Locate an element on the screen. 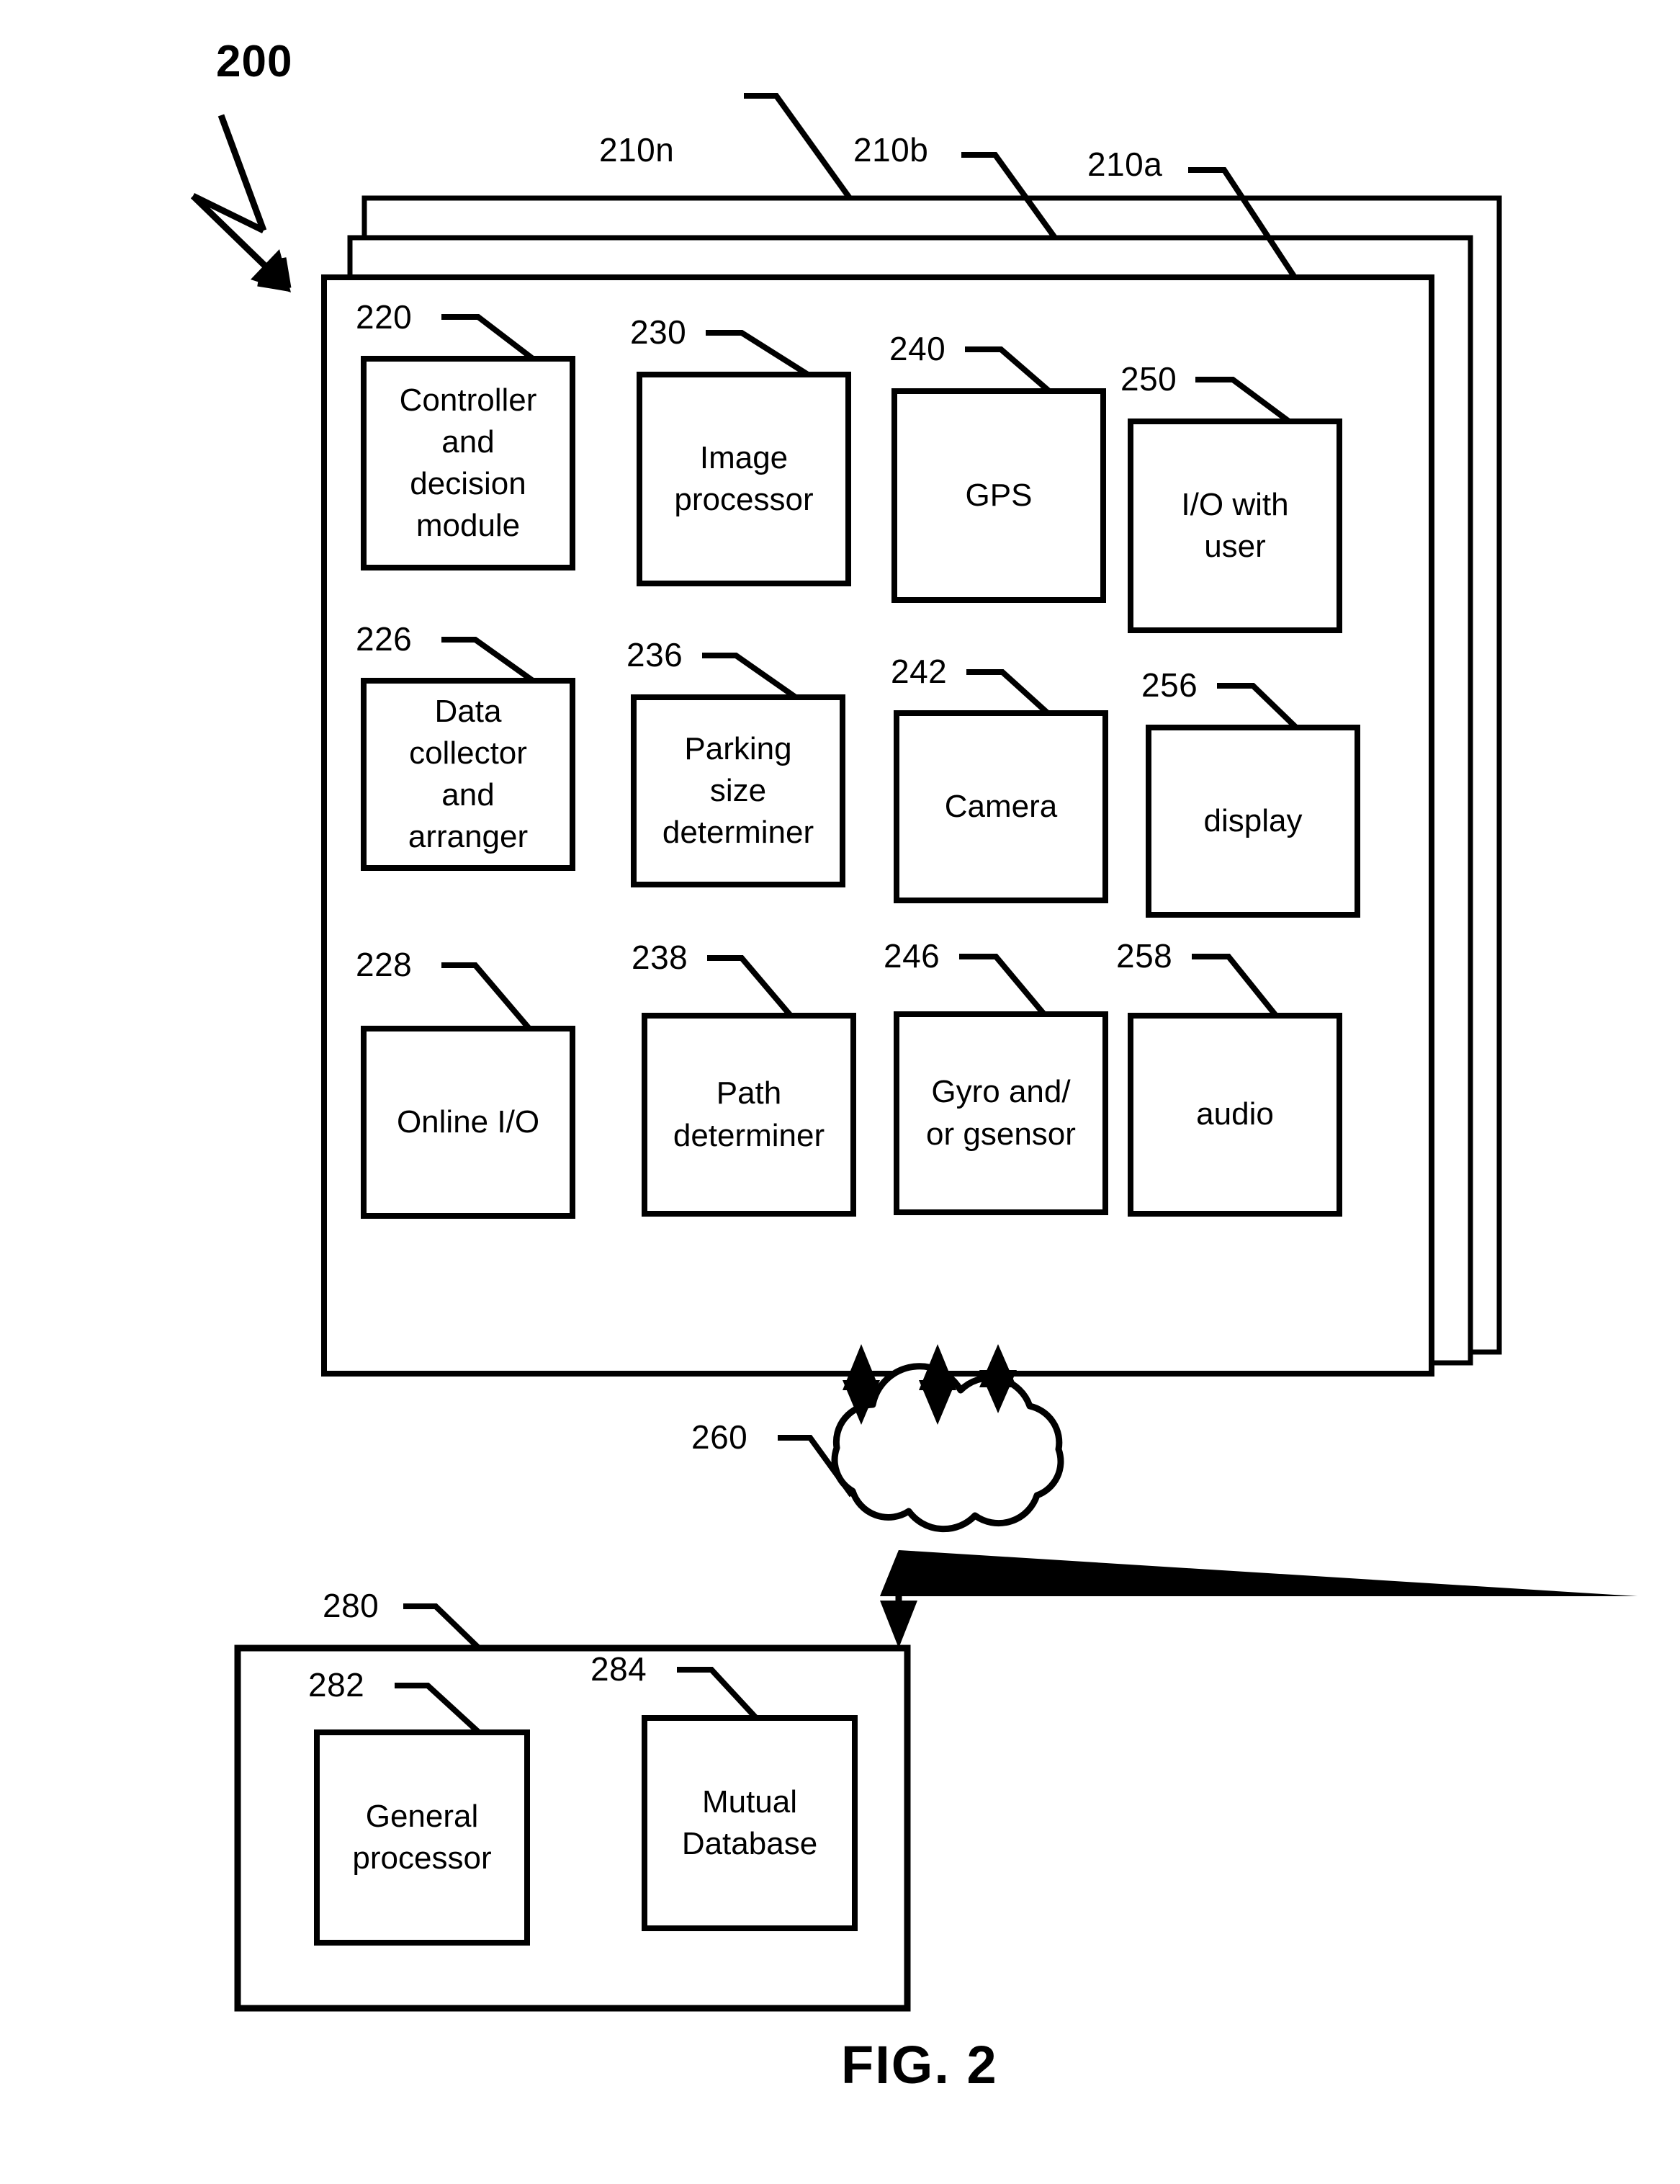 This screenshot has height=2184, width=1680. ref-210n: 210n is located at coordinates (637, 150).